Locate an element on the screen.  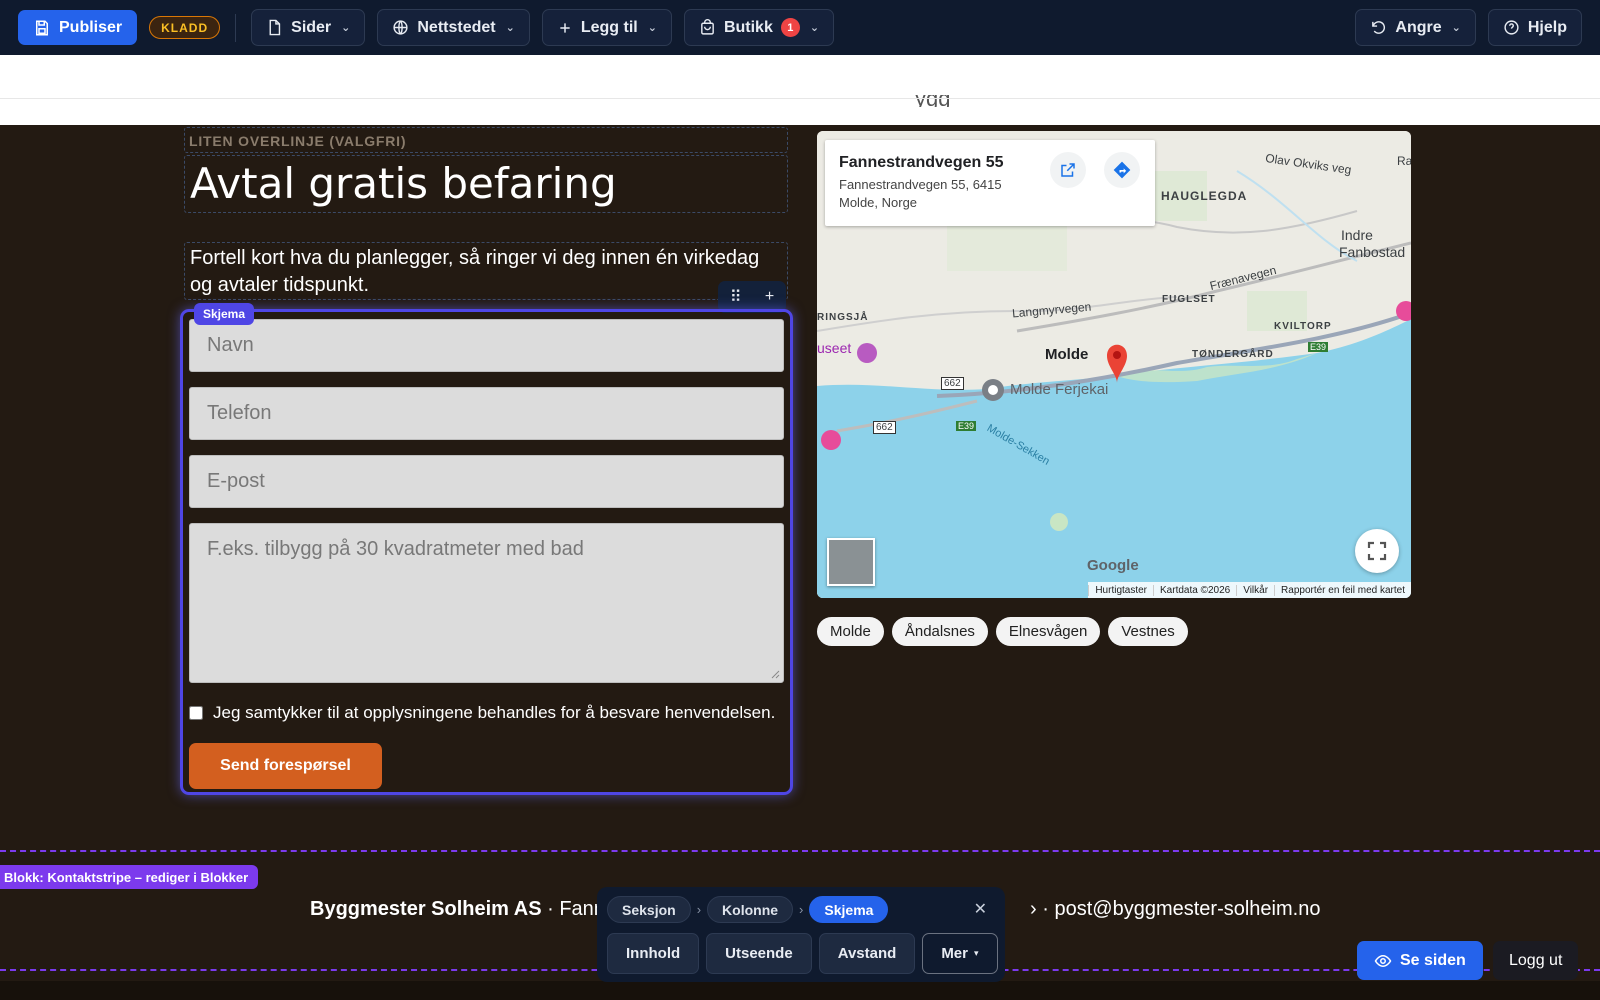
page-icon is located at coordinates (275, 27).